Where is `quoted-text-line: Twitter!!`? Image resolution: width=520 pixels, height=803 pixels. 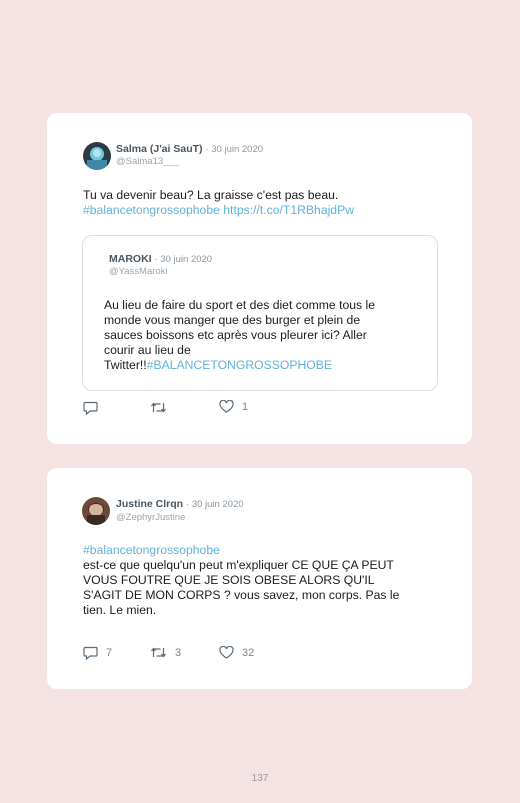 quoted-text-line: Twitter!! is located at coordinates (125, 365).